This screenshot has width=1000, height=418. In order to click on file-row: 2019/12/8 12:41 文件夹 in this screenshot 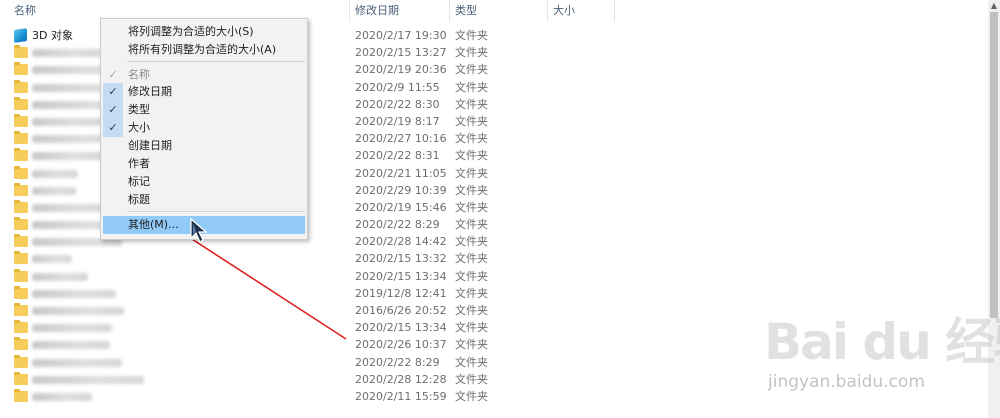, I will do `click(494, 293)`.